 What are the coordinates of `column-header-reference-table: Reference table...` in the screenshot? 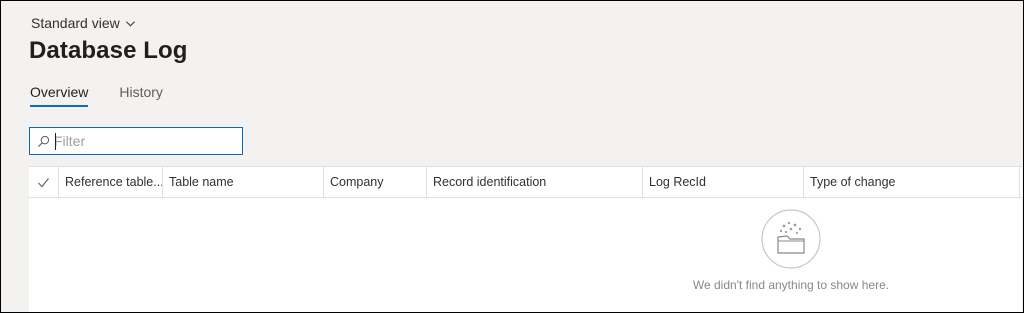 It's located at (111, 182).